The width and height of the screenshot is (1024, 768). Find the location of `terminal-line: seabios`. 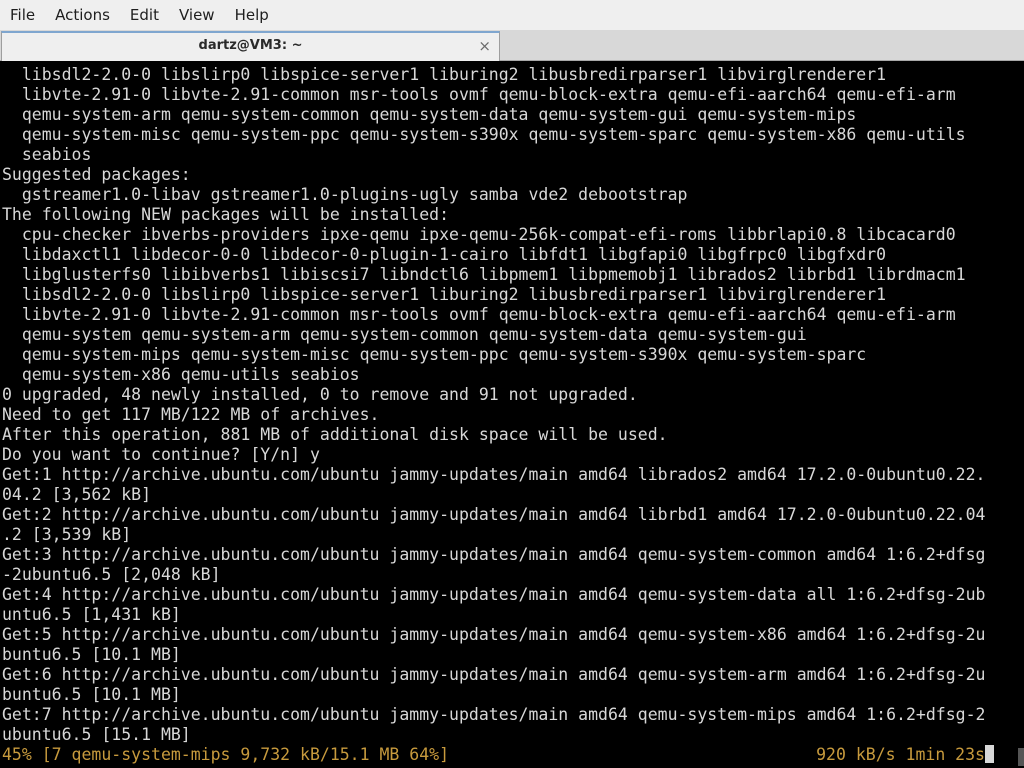

terminal-line: seabios is located at coordinates (47, 154).